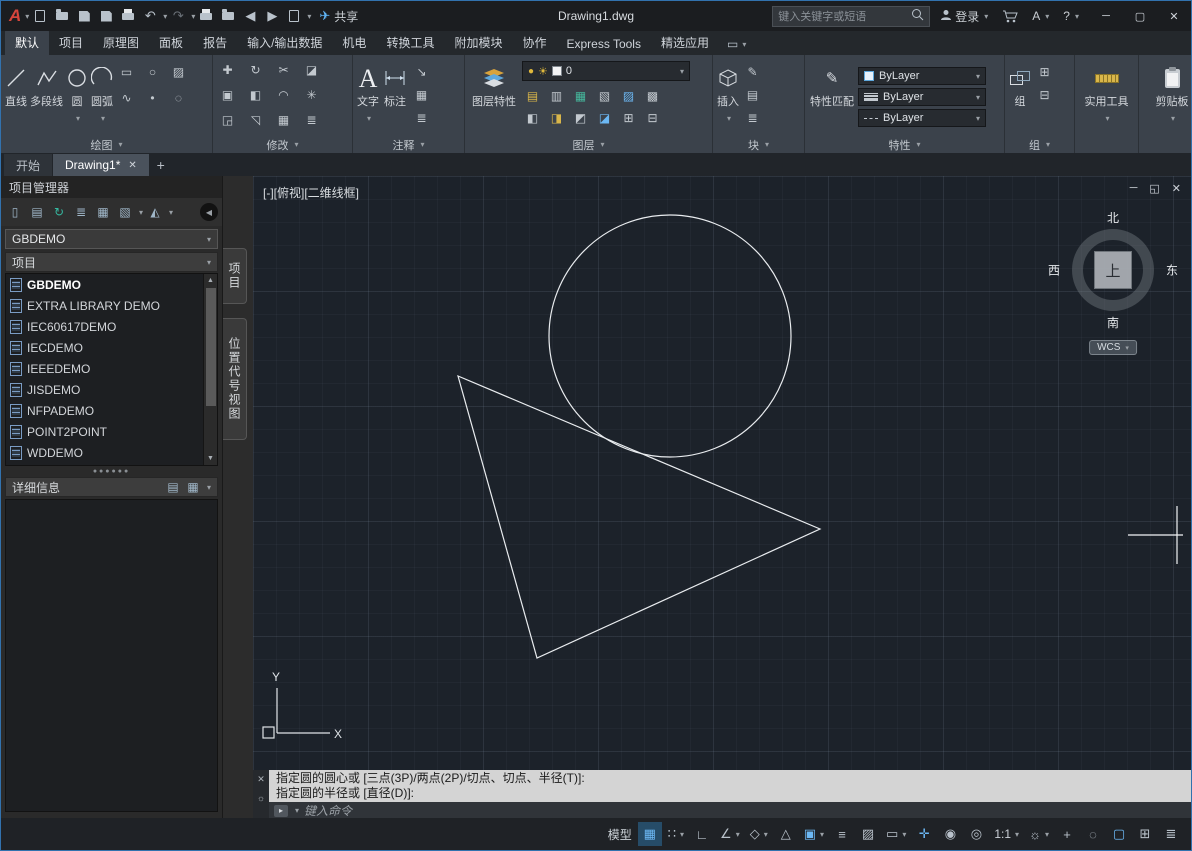 The image size is (1192, 851). I want to click on workspace-caret-icon: ▾, so click(1047, 834).